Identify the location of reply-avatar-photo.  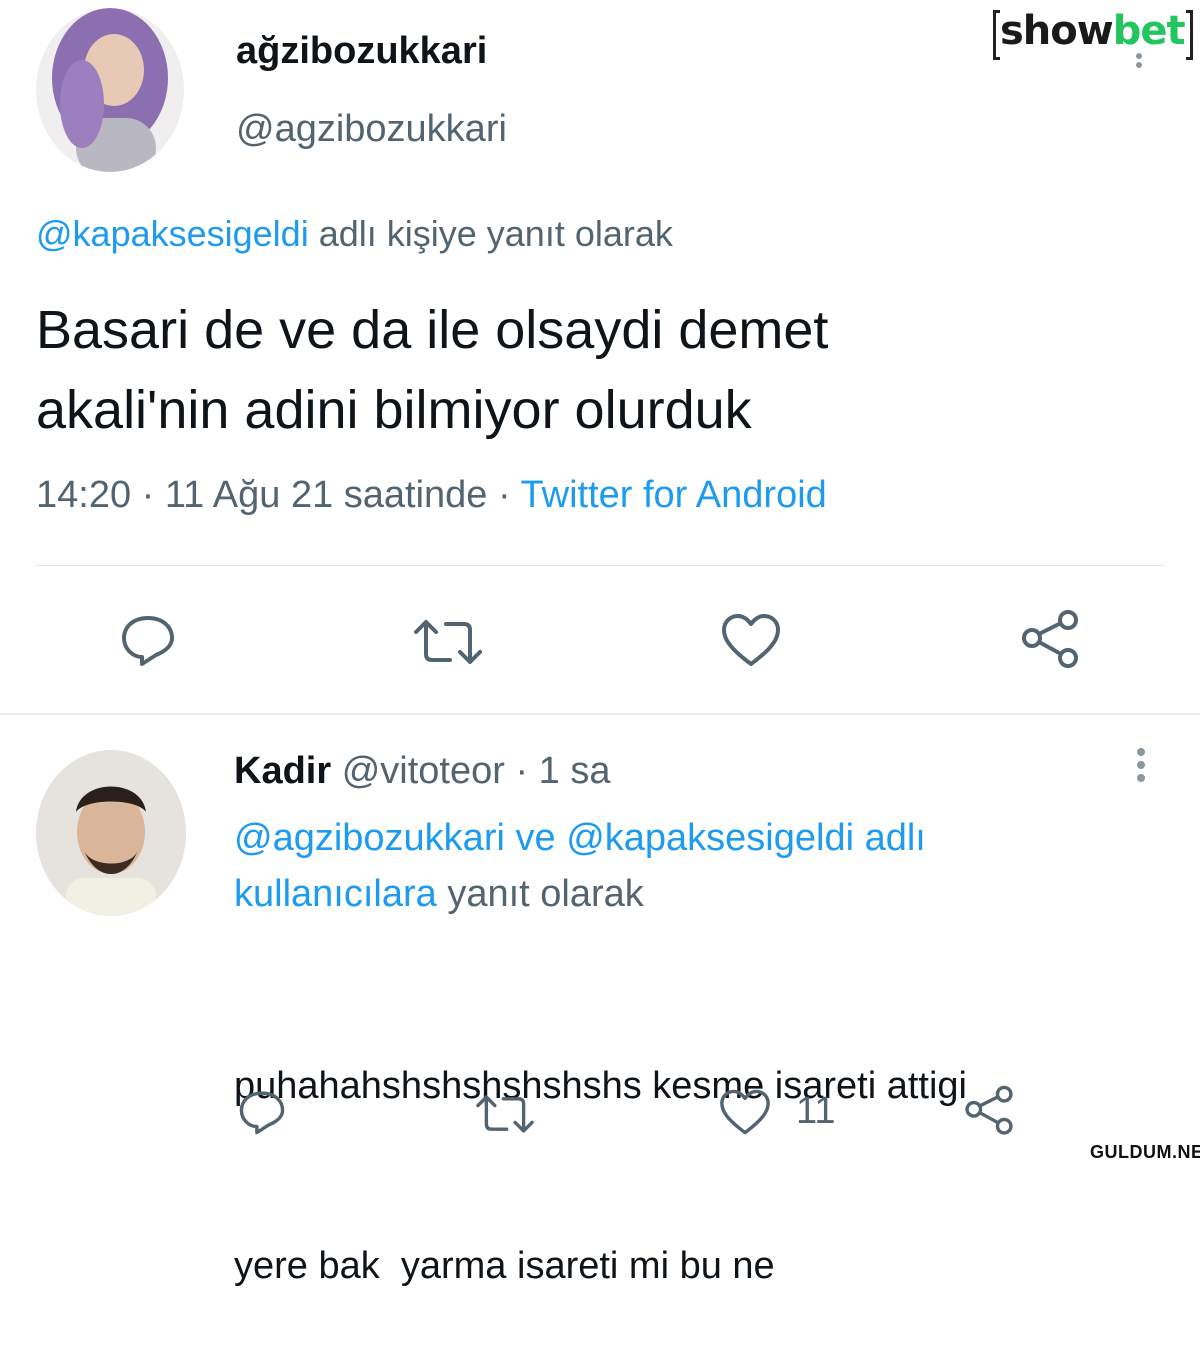
(111, 833).